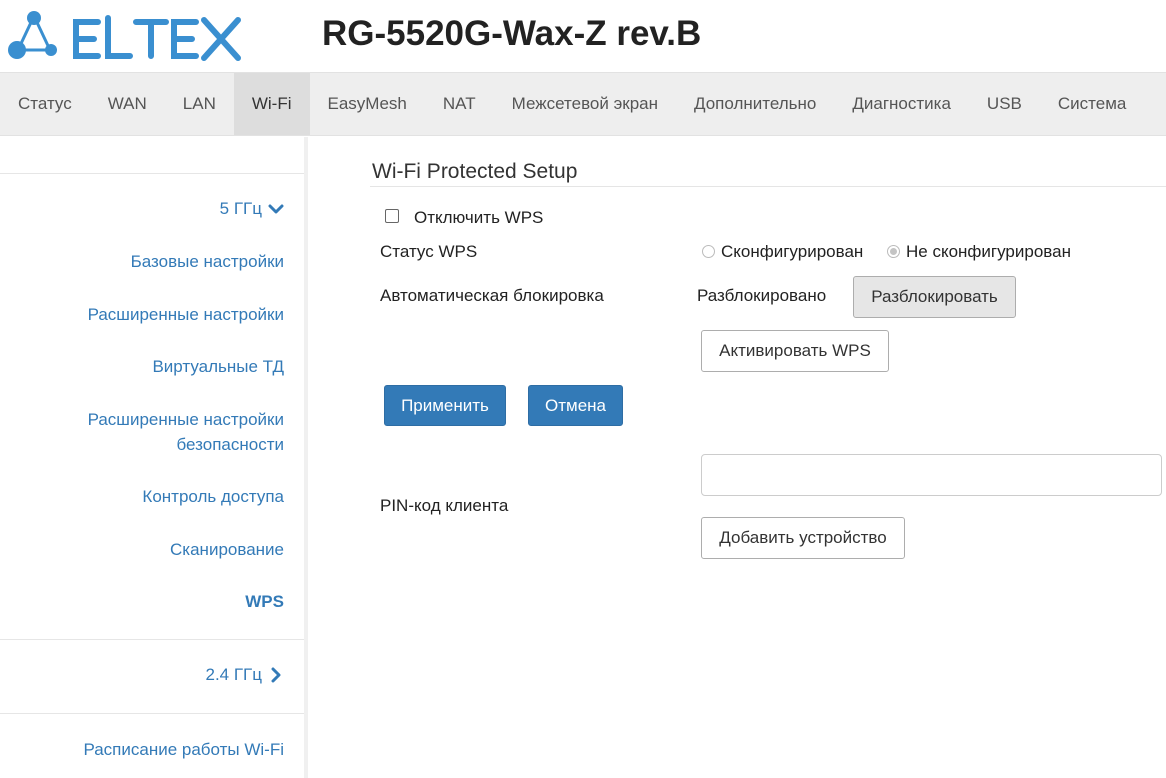 This screenshot has width=1166, height=778. I want to click on radio-configured-label: Сконфигурирован, so click(792, 251).